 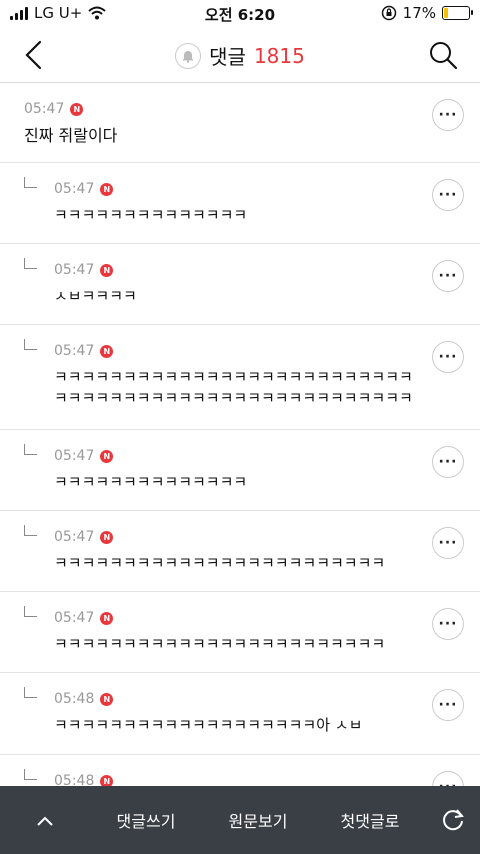 I want to click on comment-item: 05:47 N 진짜 쥐랄이다 ···, so click(x=240, y=123).